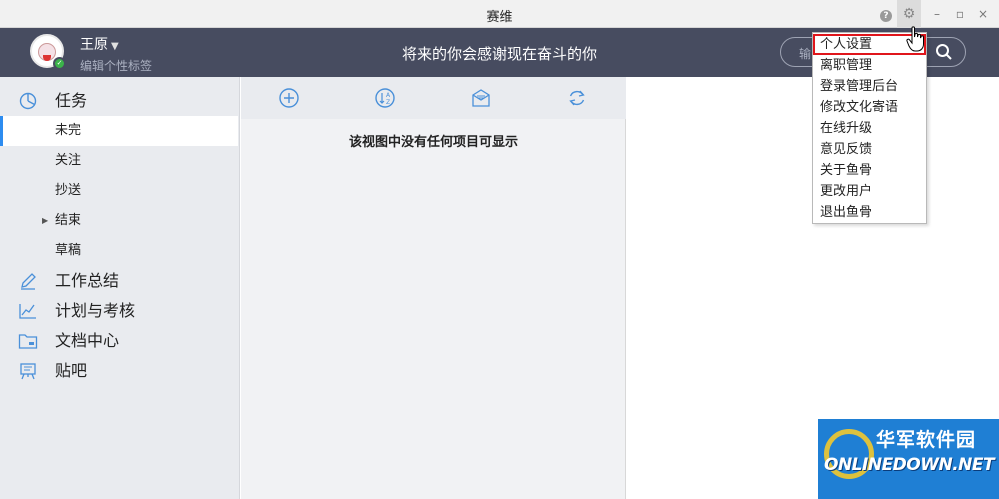  What do you see at coordinates (869, 191) in the screenshot?
I see `menu-item-switch-user: 更改用户` at bounding box center [869, 191].